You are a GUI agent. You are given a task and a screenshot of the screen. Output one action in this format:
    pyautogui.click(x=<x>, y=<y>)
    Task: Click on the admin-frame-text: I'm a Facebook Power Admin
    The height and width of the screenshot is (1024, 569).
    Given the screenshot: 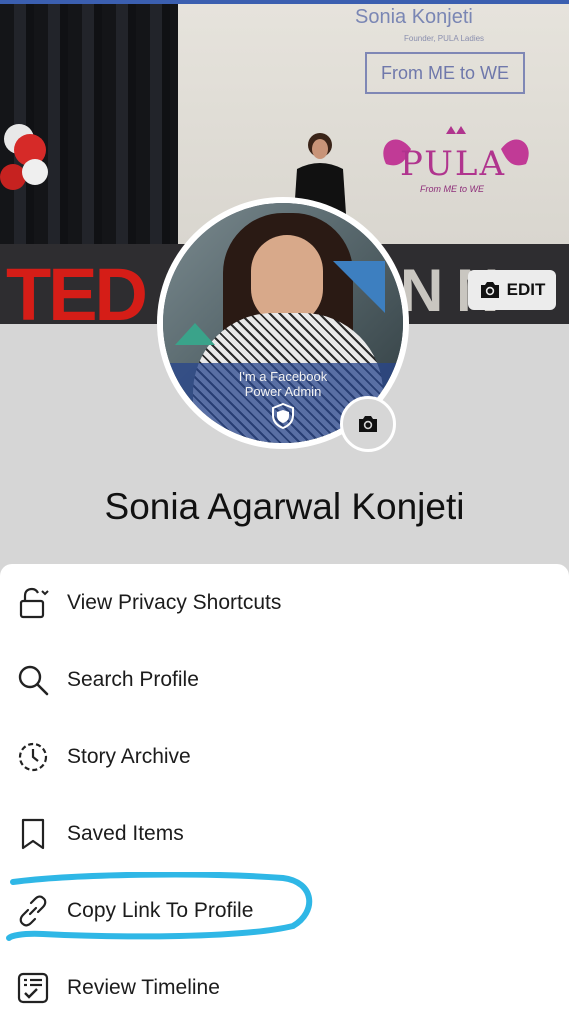 What is the action you would take?
    pyautogui.click(x=283, y=384)
    